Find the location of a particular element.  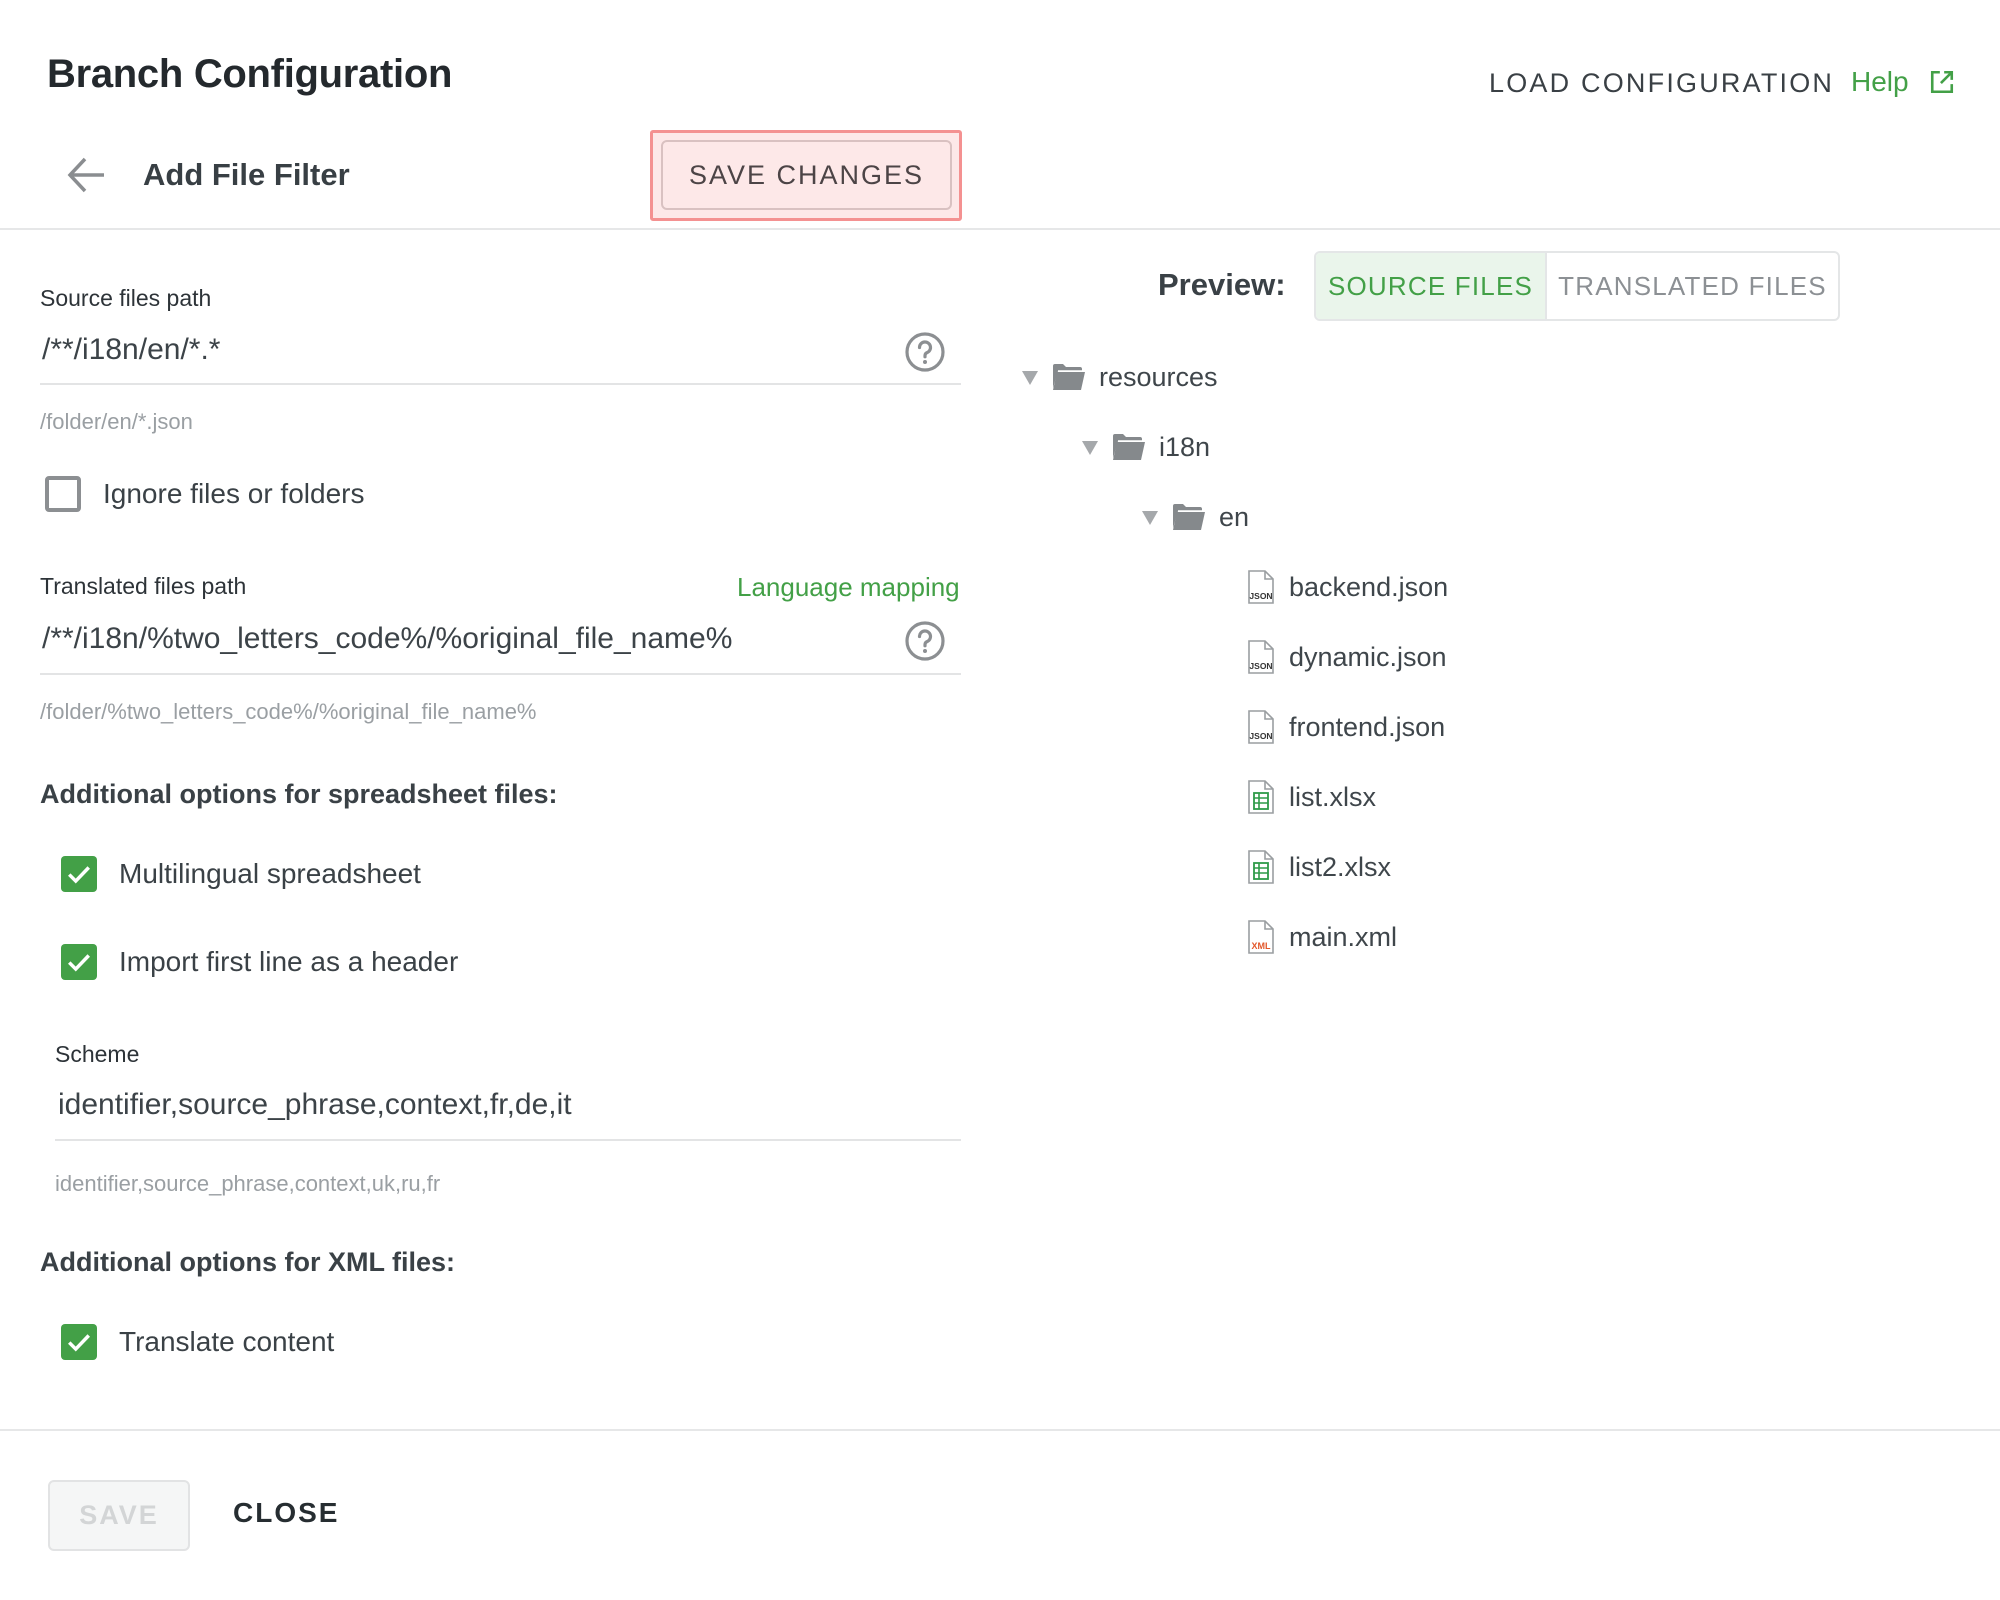

xml-options-heading: Additional options for XML files: is located at coordinates (247, 1262).